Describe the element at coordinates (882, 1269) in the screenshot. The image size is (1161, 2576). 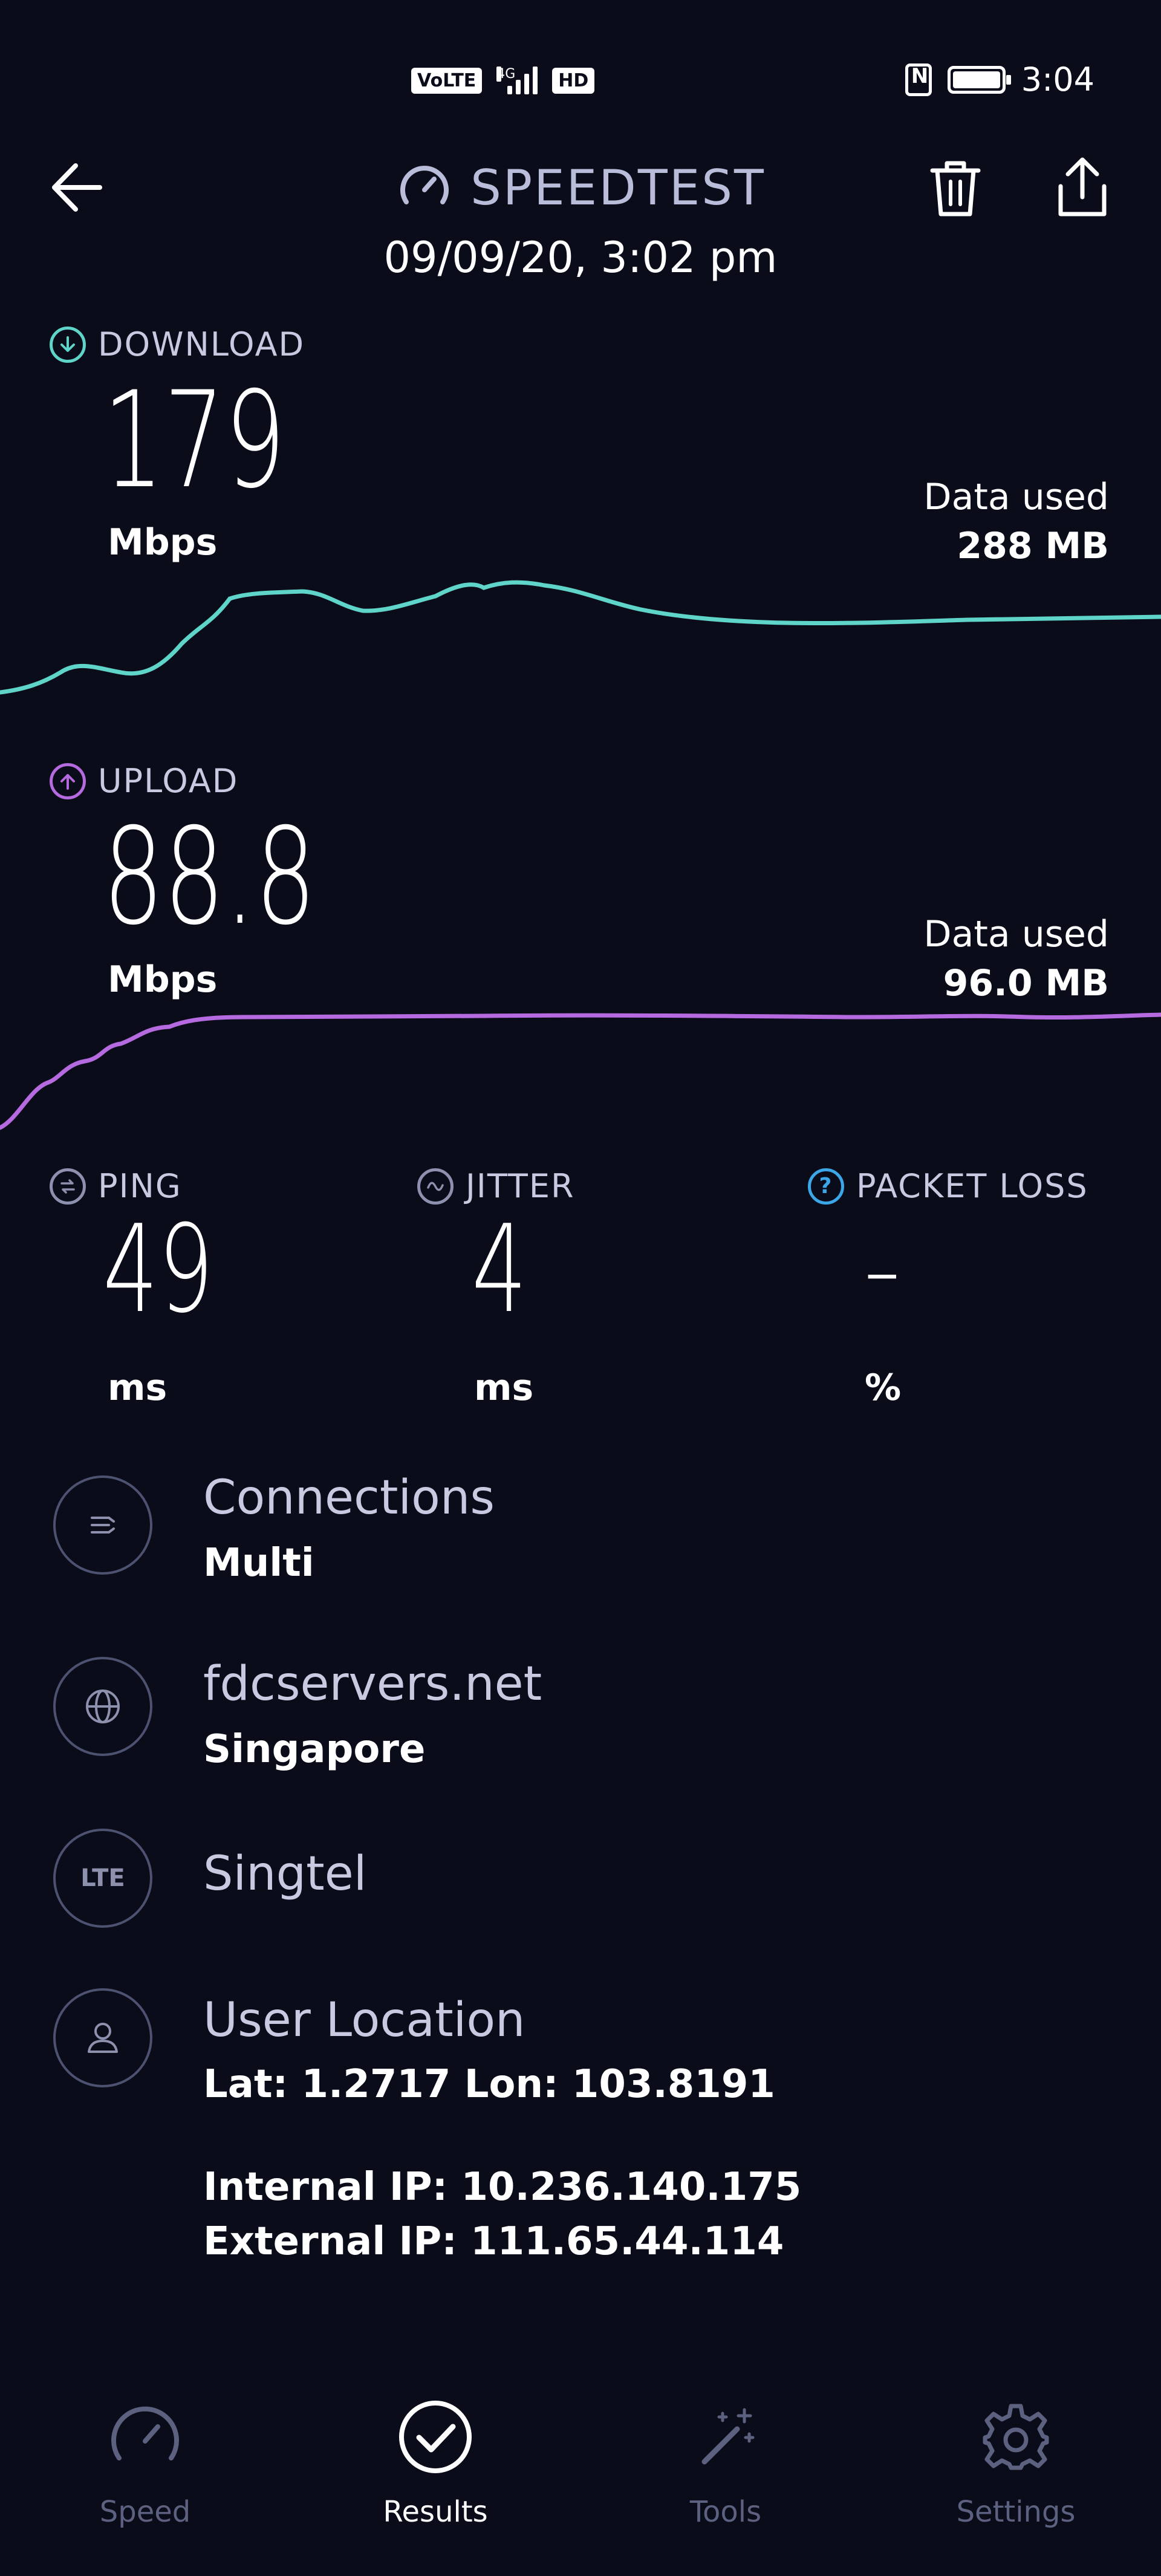
I see `packet-loss-value: –` at that location.